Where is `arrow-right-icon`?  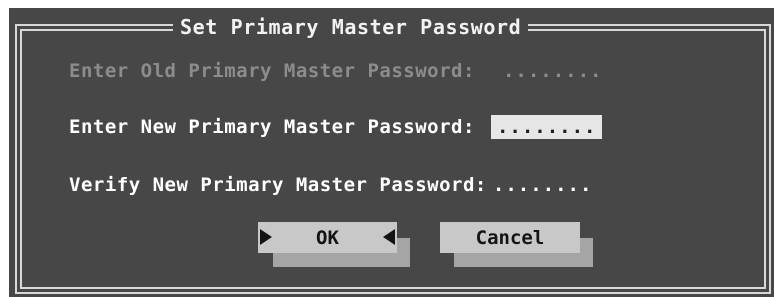 arrow-right-icon is located at coordinates (266, 237).